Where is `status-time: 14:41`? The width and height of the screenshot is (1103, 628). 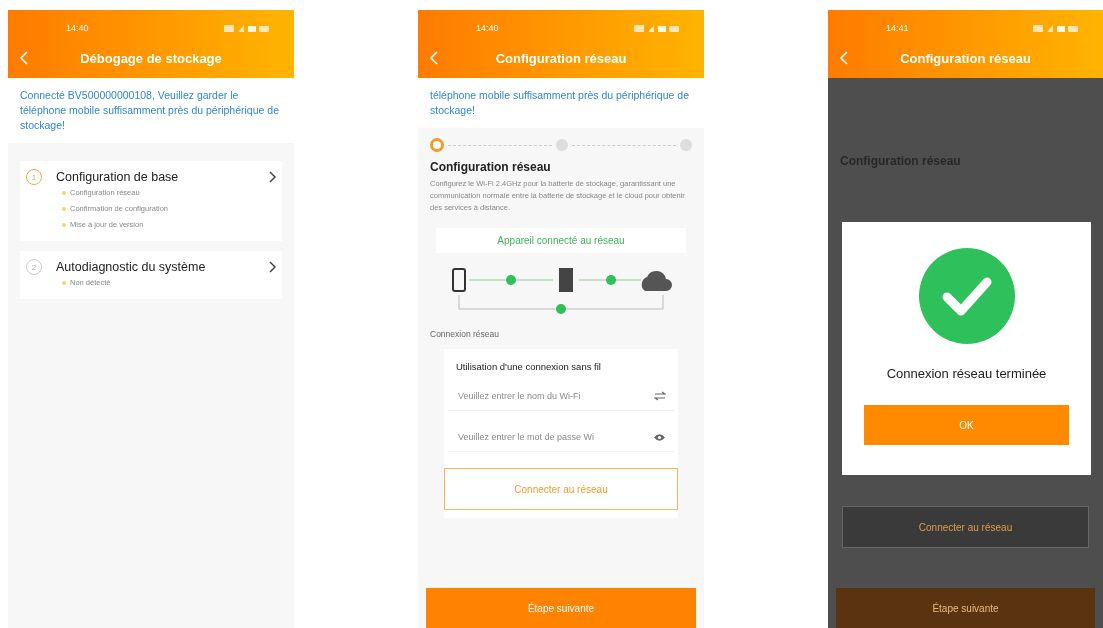 status-time: 14:41 is located at coordinates (897, 28).